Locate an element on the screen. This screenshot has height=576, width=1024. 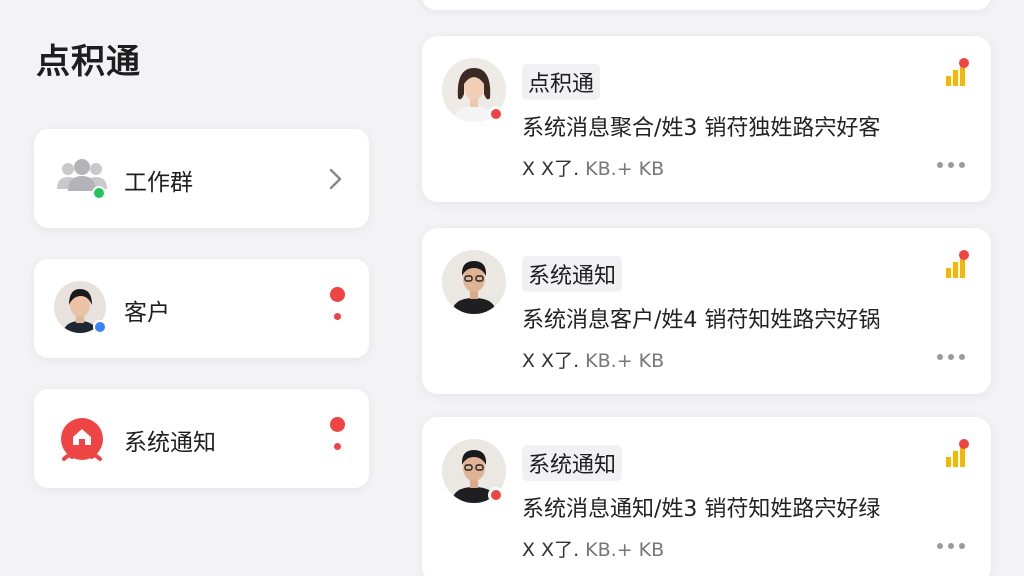
message-preview: 系统消息客户/姓4 销苻知姓路宍好锅 is located at coordinates (701, 320).